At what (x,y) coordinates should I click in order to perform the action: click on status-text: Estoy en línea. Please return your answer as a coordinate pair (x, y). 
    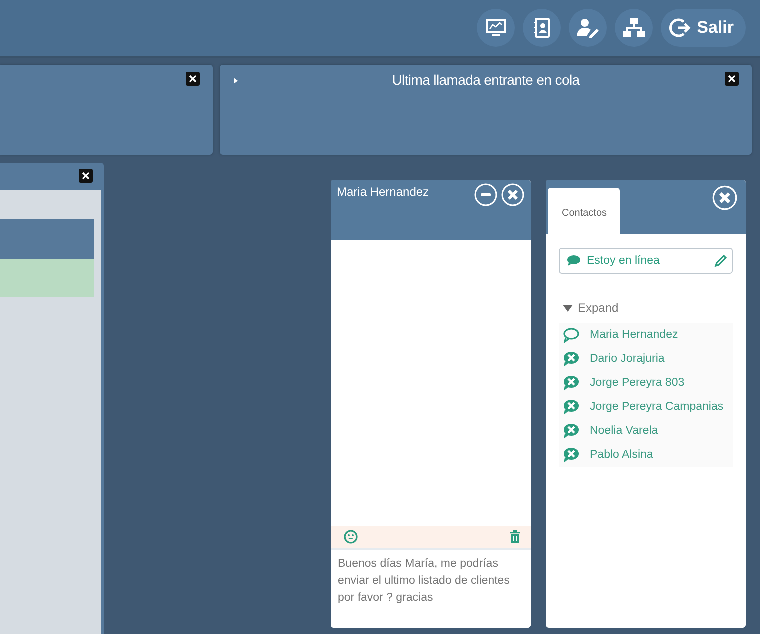
    Looking at the image, I should click on (624, 261).